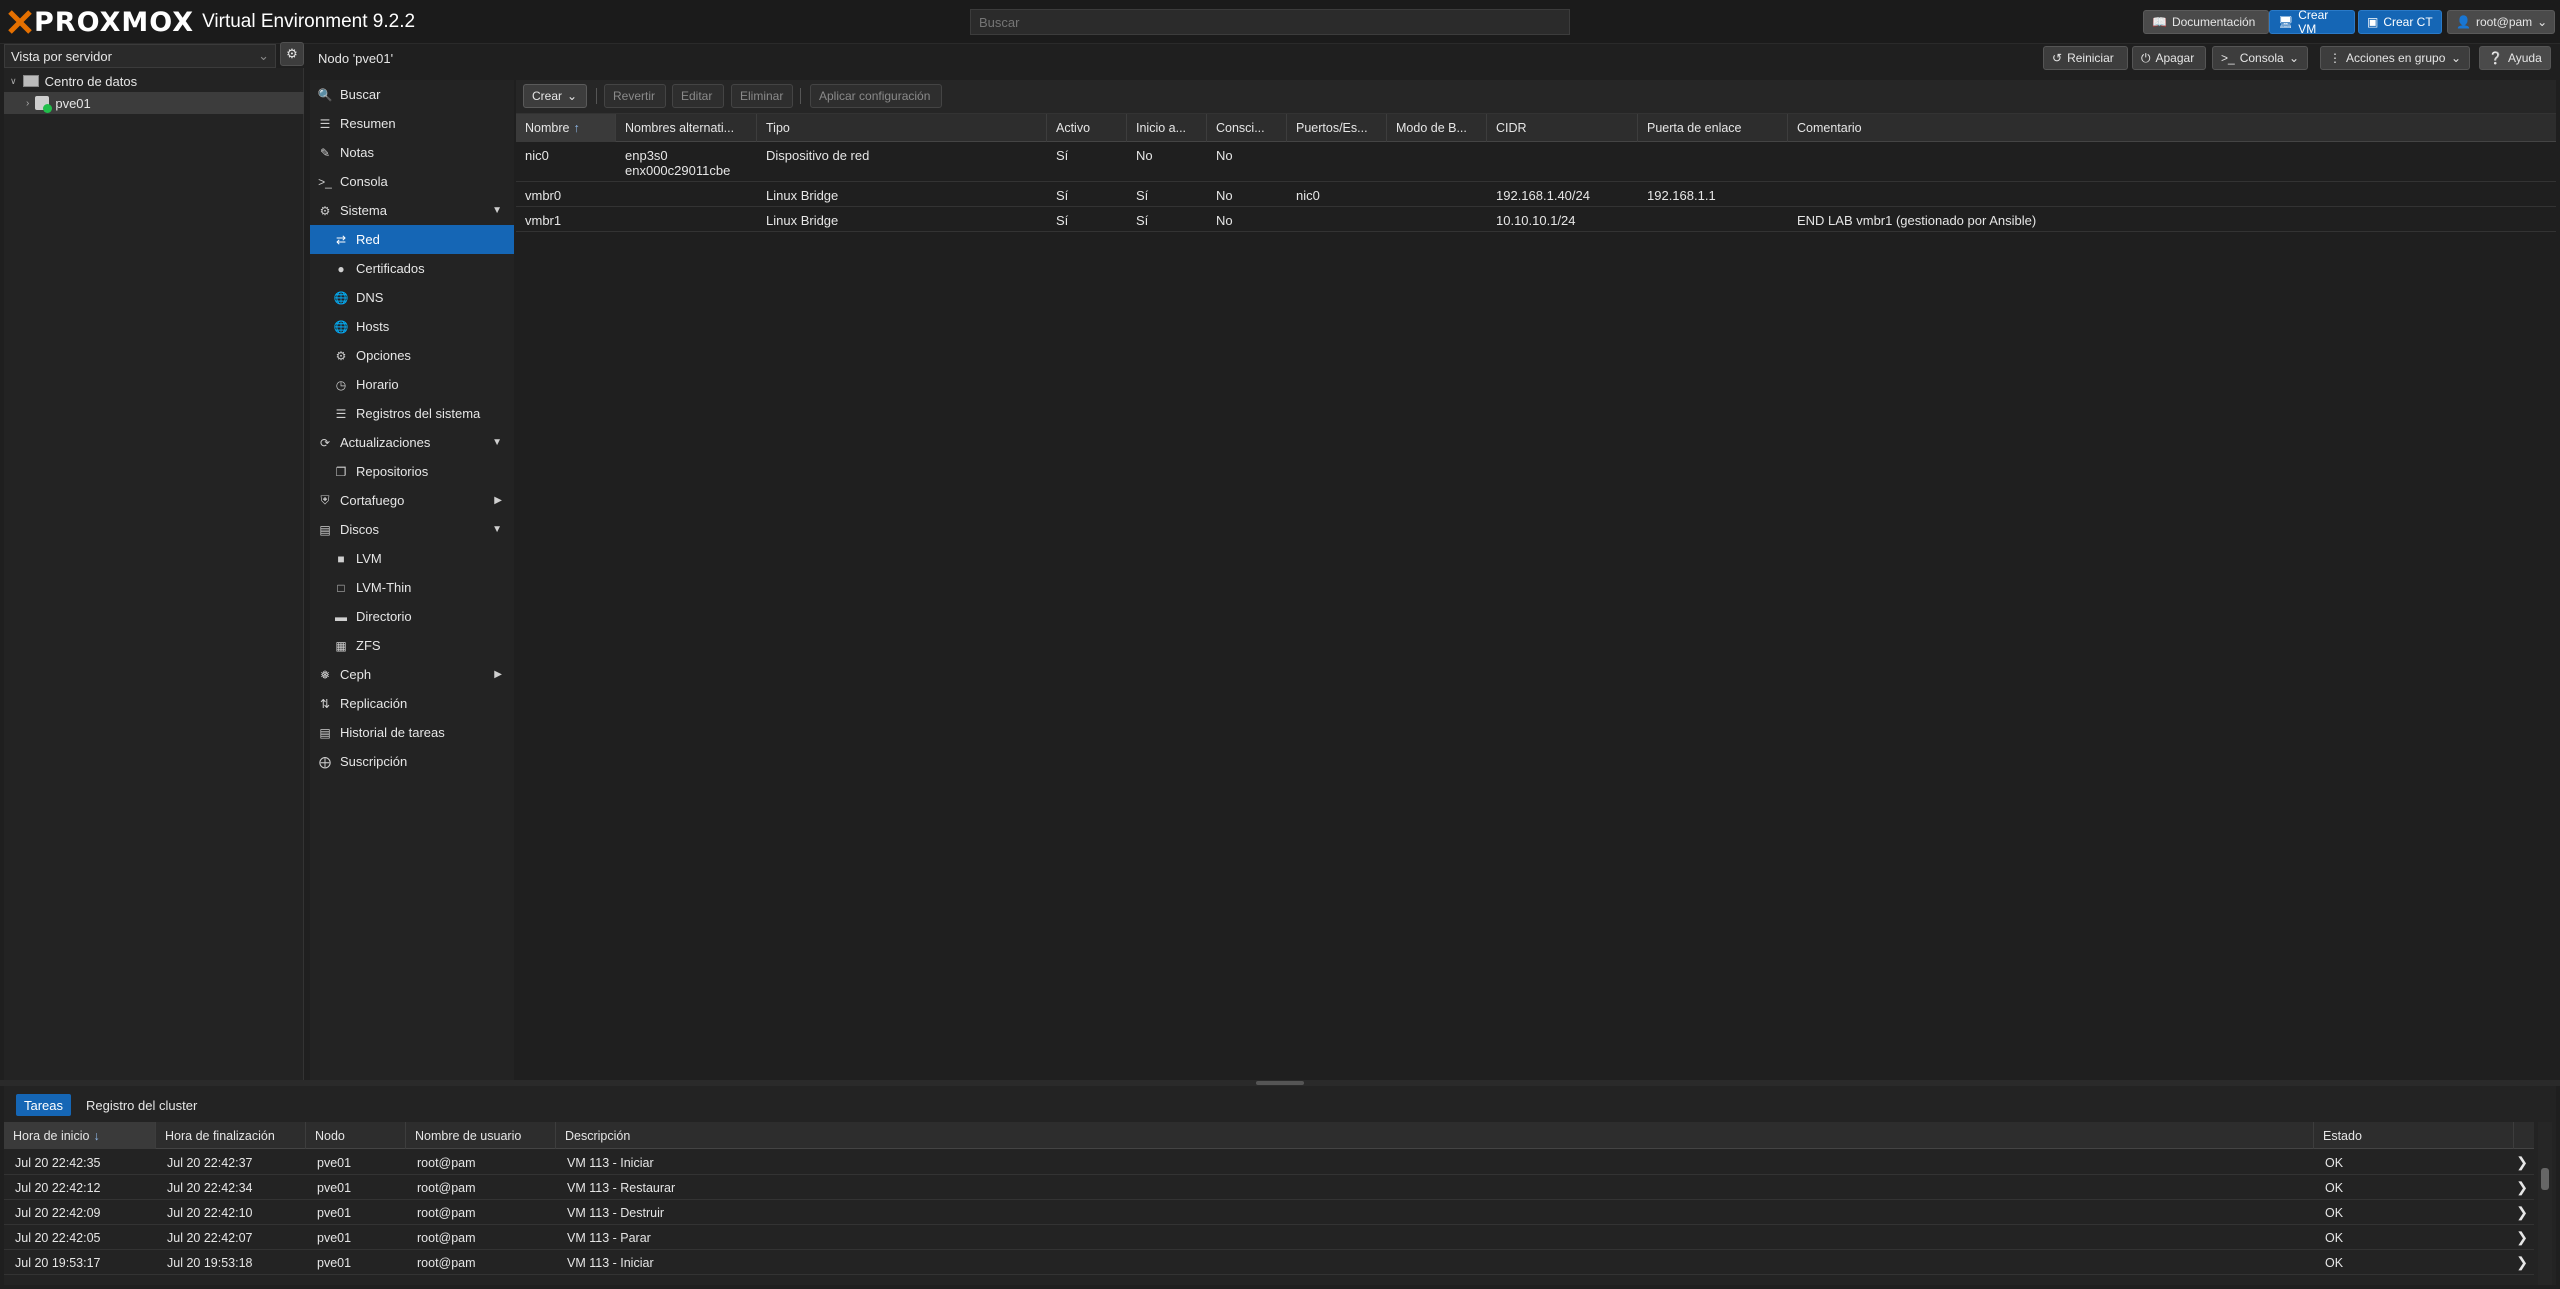 This screenshot has width=2560, height=1289. What do you see at coordinates (2414, 1135) in the screenshot?
I see `column-header-status: Estado` at bounding box center [2414, 1135].